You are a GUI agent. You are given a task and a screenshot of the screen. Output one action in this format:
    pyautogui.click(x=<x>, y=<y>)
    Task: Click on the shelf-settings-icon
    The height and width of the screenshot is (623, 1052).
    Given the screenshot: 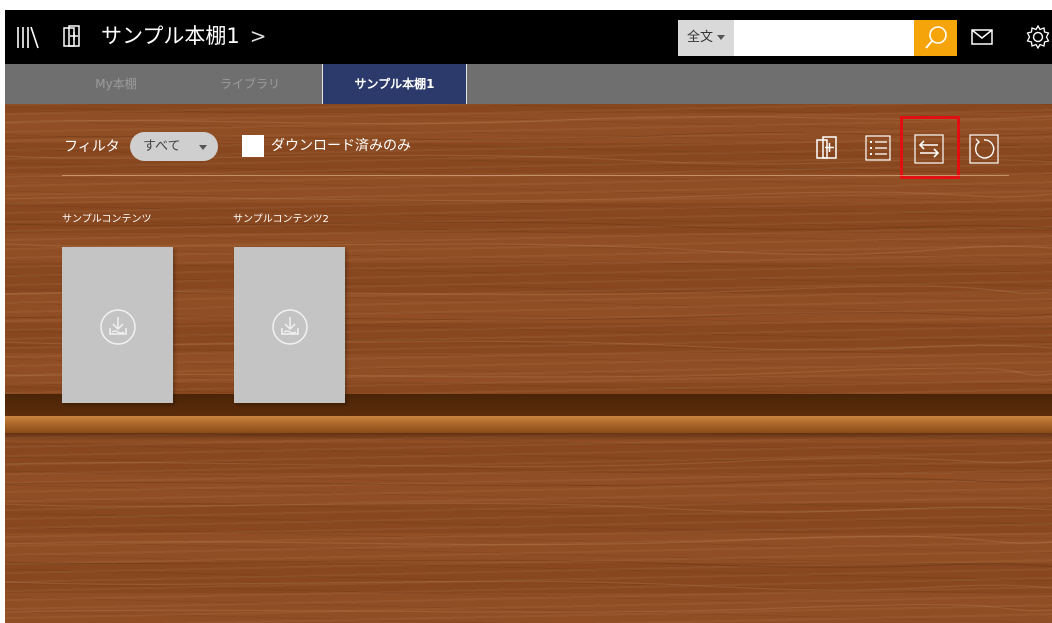 What is the action you would take?
    pyautogui.click(x=72, y=37)
    